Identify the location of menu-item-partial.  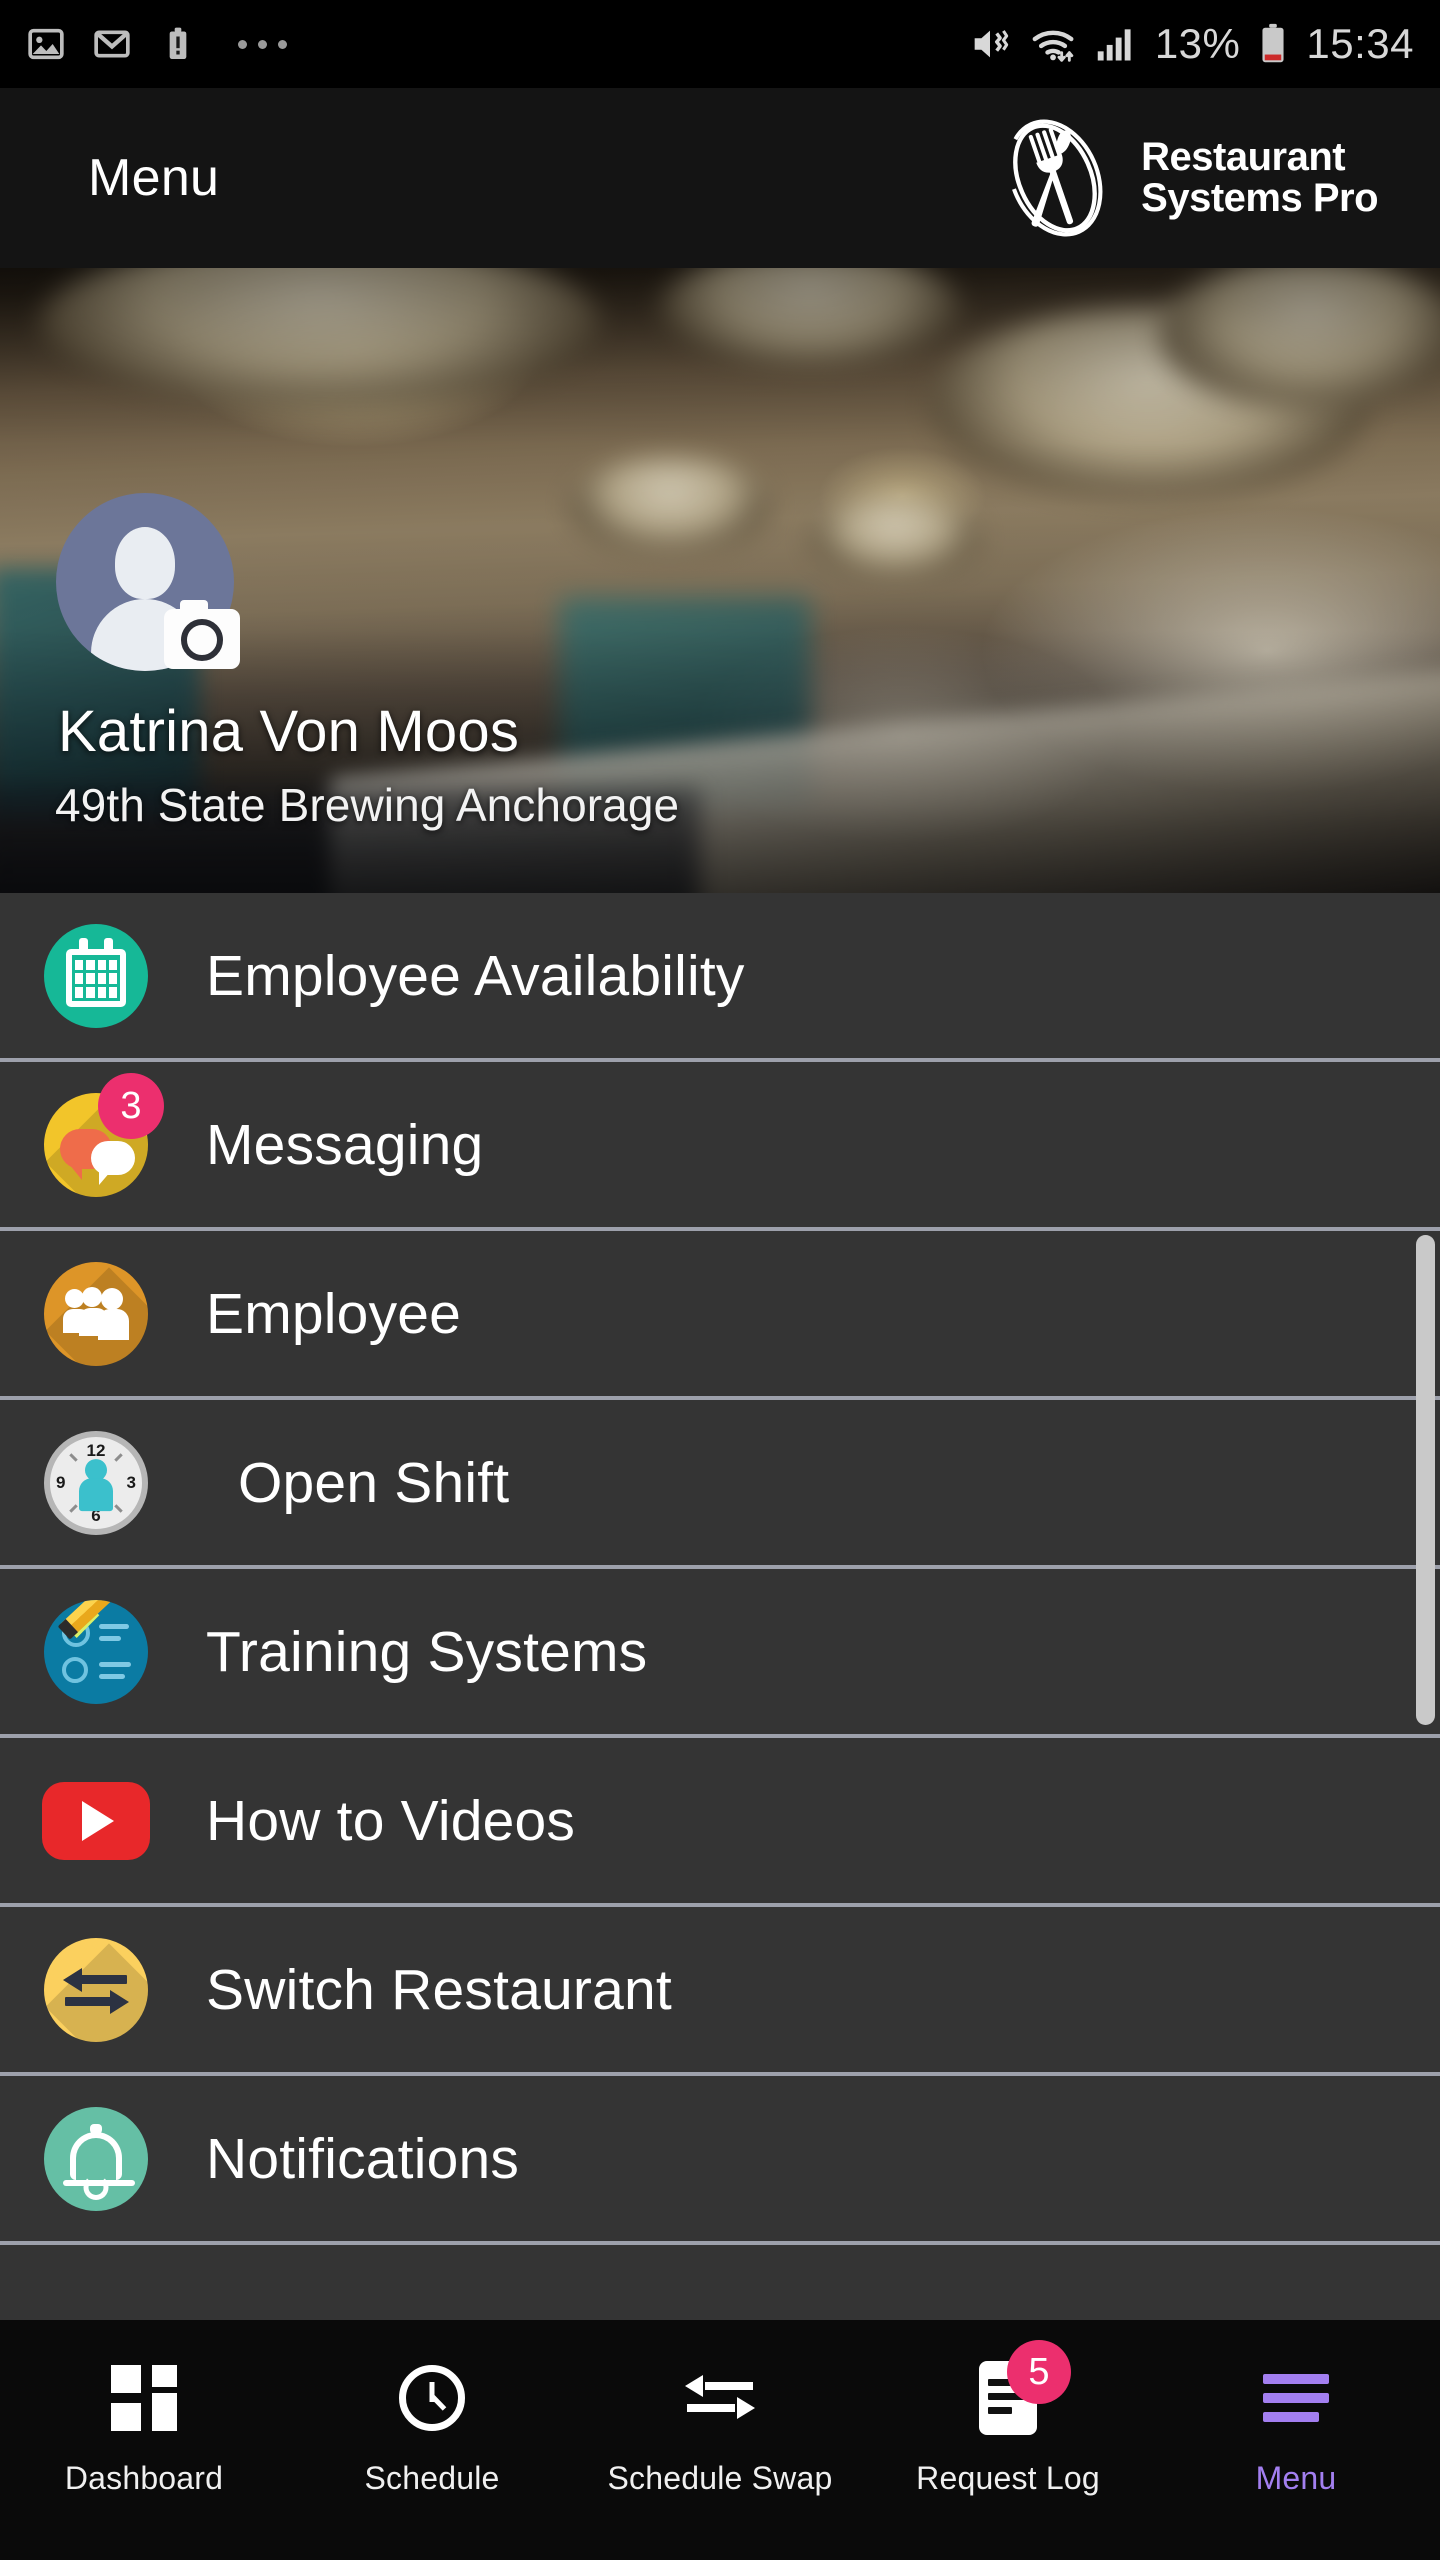
(720, 2282).